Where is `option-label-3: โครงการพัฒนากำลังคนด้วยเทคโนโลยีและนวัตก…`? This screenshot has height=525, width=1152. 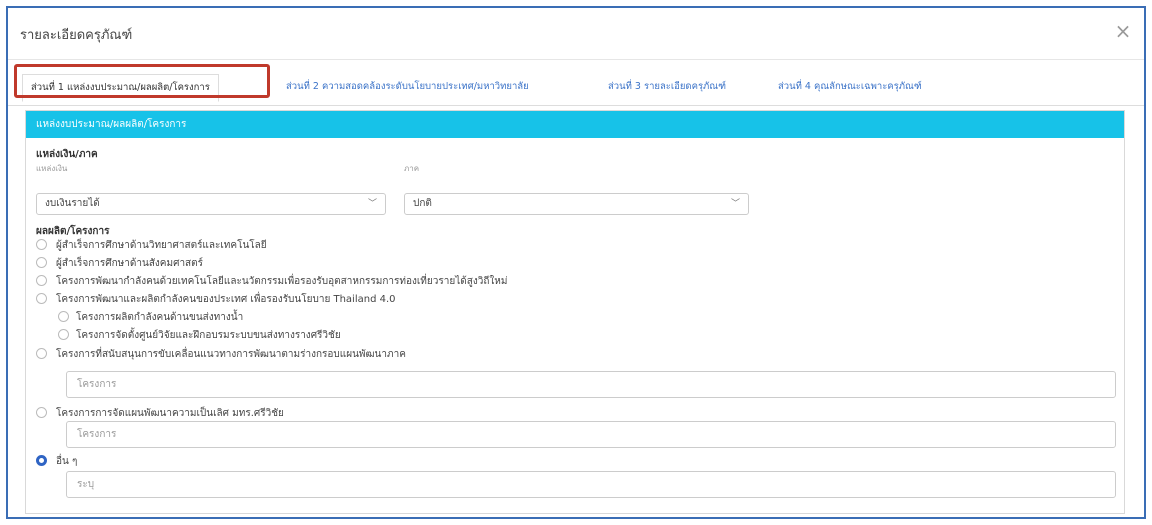
option-label-3: โครงการพัฒนากำลังคนด้วยเทคโนโลยีและนวัตก… is located at coordinates (282, 281).